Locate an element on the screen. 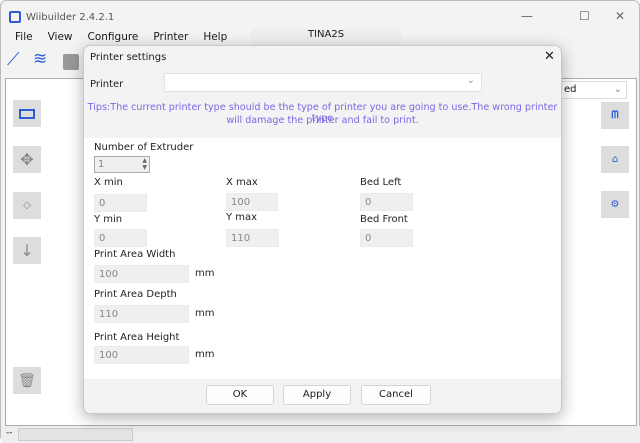 The height and width of the screenshot is (443, 640). minimize-button: — is located at coordinates (527, 16).